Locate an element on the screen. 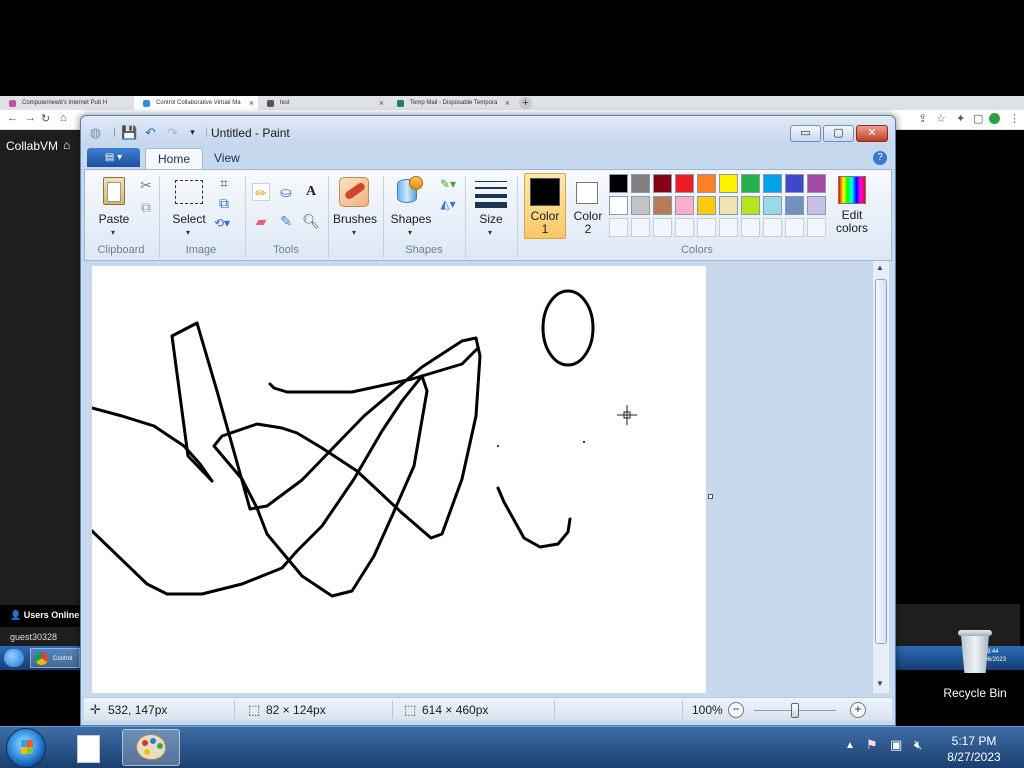  select-dropdown-icon: ▾ is located at coordinates (188, 232).